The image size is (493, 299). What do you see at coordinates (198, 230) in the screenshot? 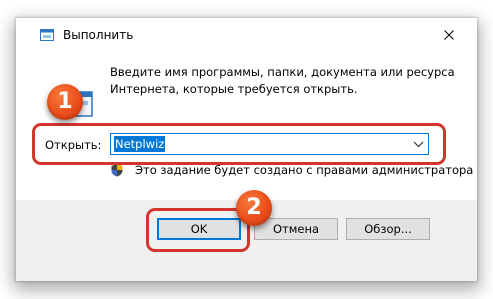
I see `ok-button-highlight` at bounding box center [198, 230].